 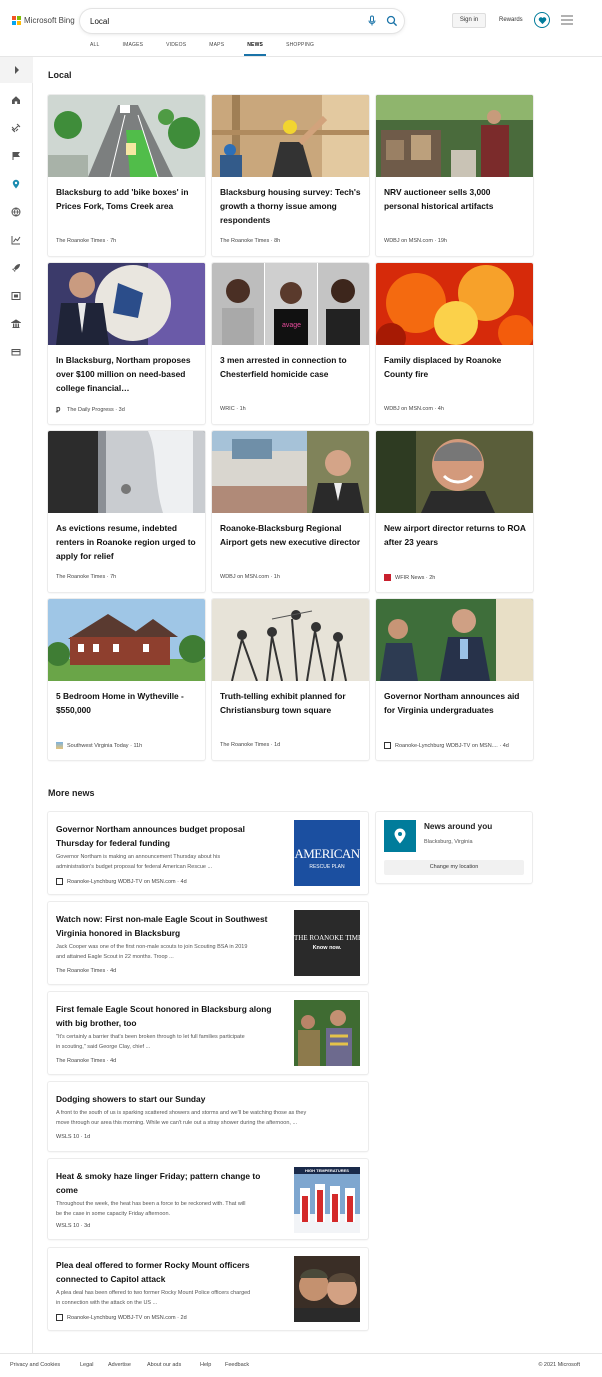 What do you see at coordinates (133, 49) in the screenshot?
I see `tab-images: IMAGES` at bounding box center [133, 49].